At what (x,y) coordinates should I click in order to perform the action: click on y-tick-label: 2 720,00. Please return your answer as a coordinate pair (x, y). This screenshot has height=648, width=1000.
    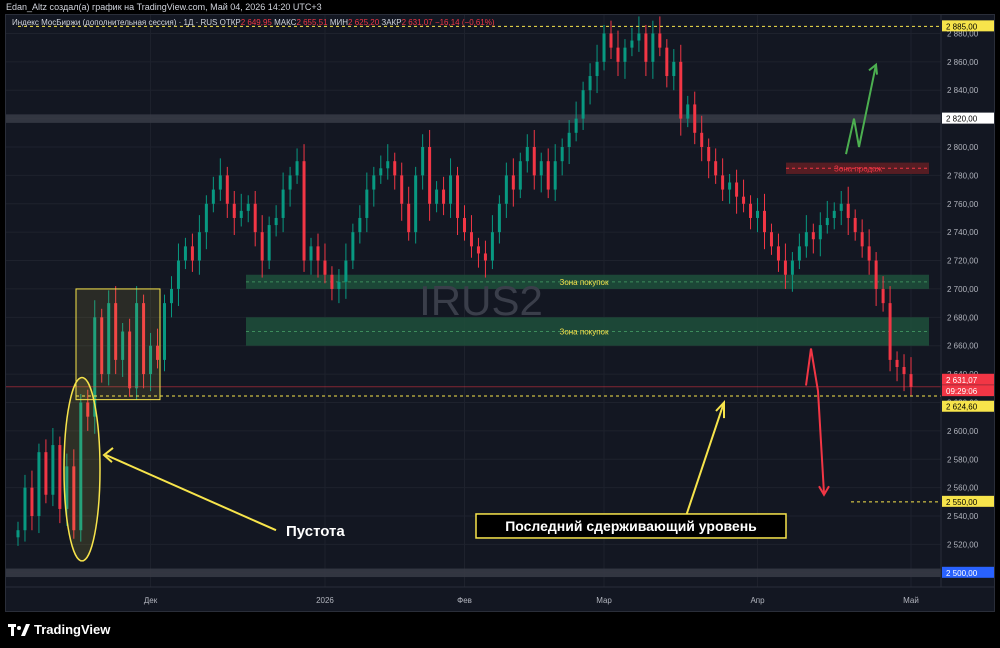
    Looking at the image, I should click on (963, 261).